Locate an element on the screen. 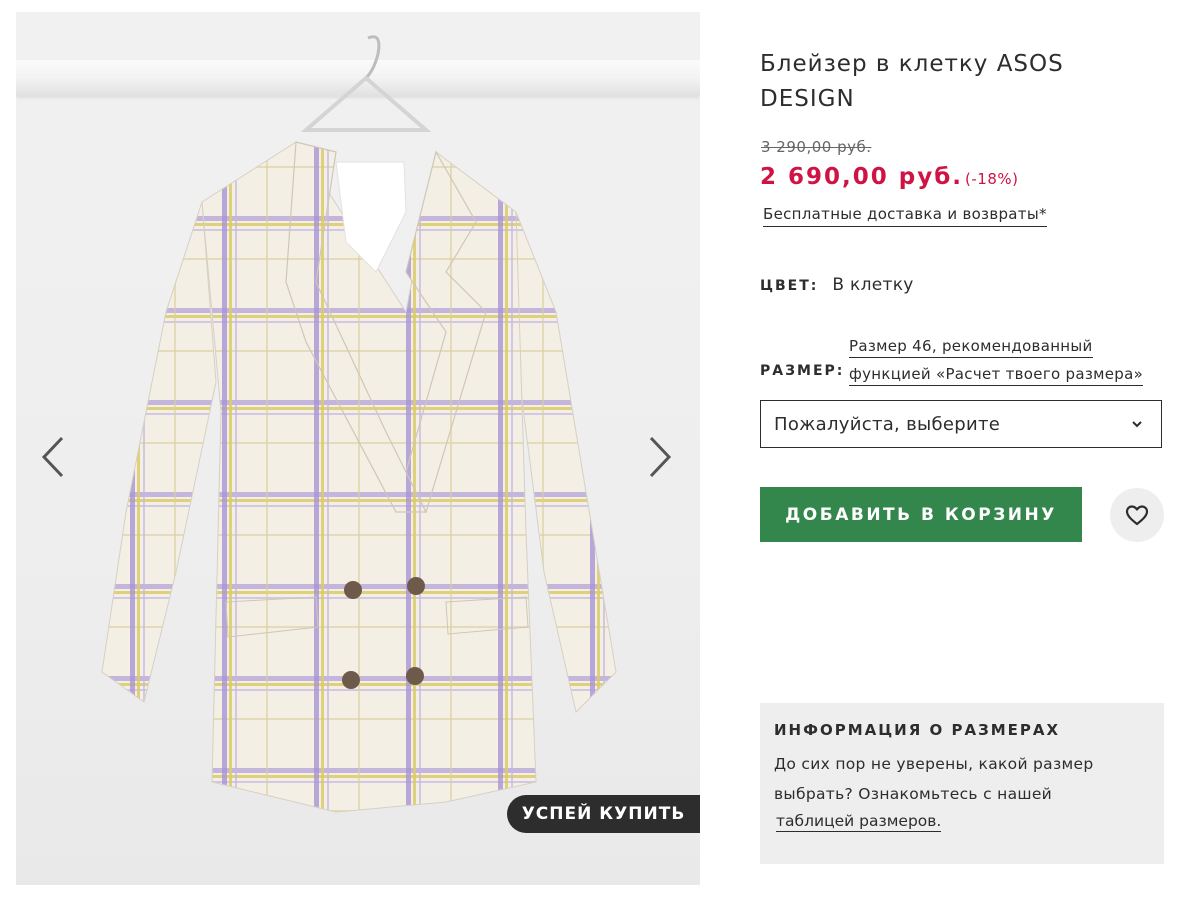 The width and height of the screenshot is (1200, 900). chevron-right-icon is located at coordinates (660, 457).